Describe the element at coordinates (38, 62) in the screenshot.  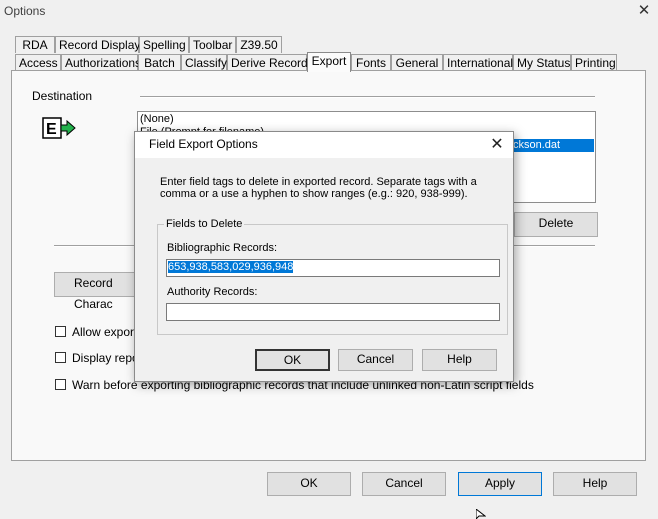
I see `tab-access: Access` at that location.